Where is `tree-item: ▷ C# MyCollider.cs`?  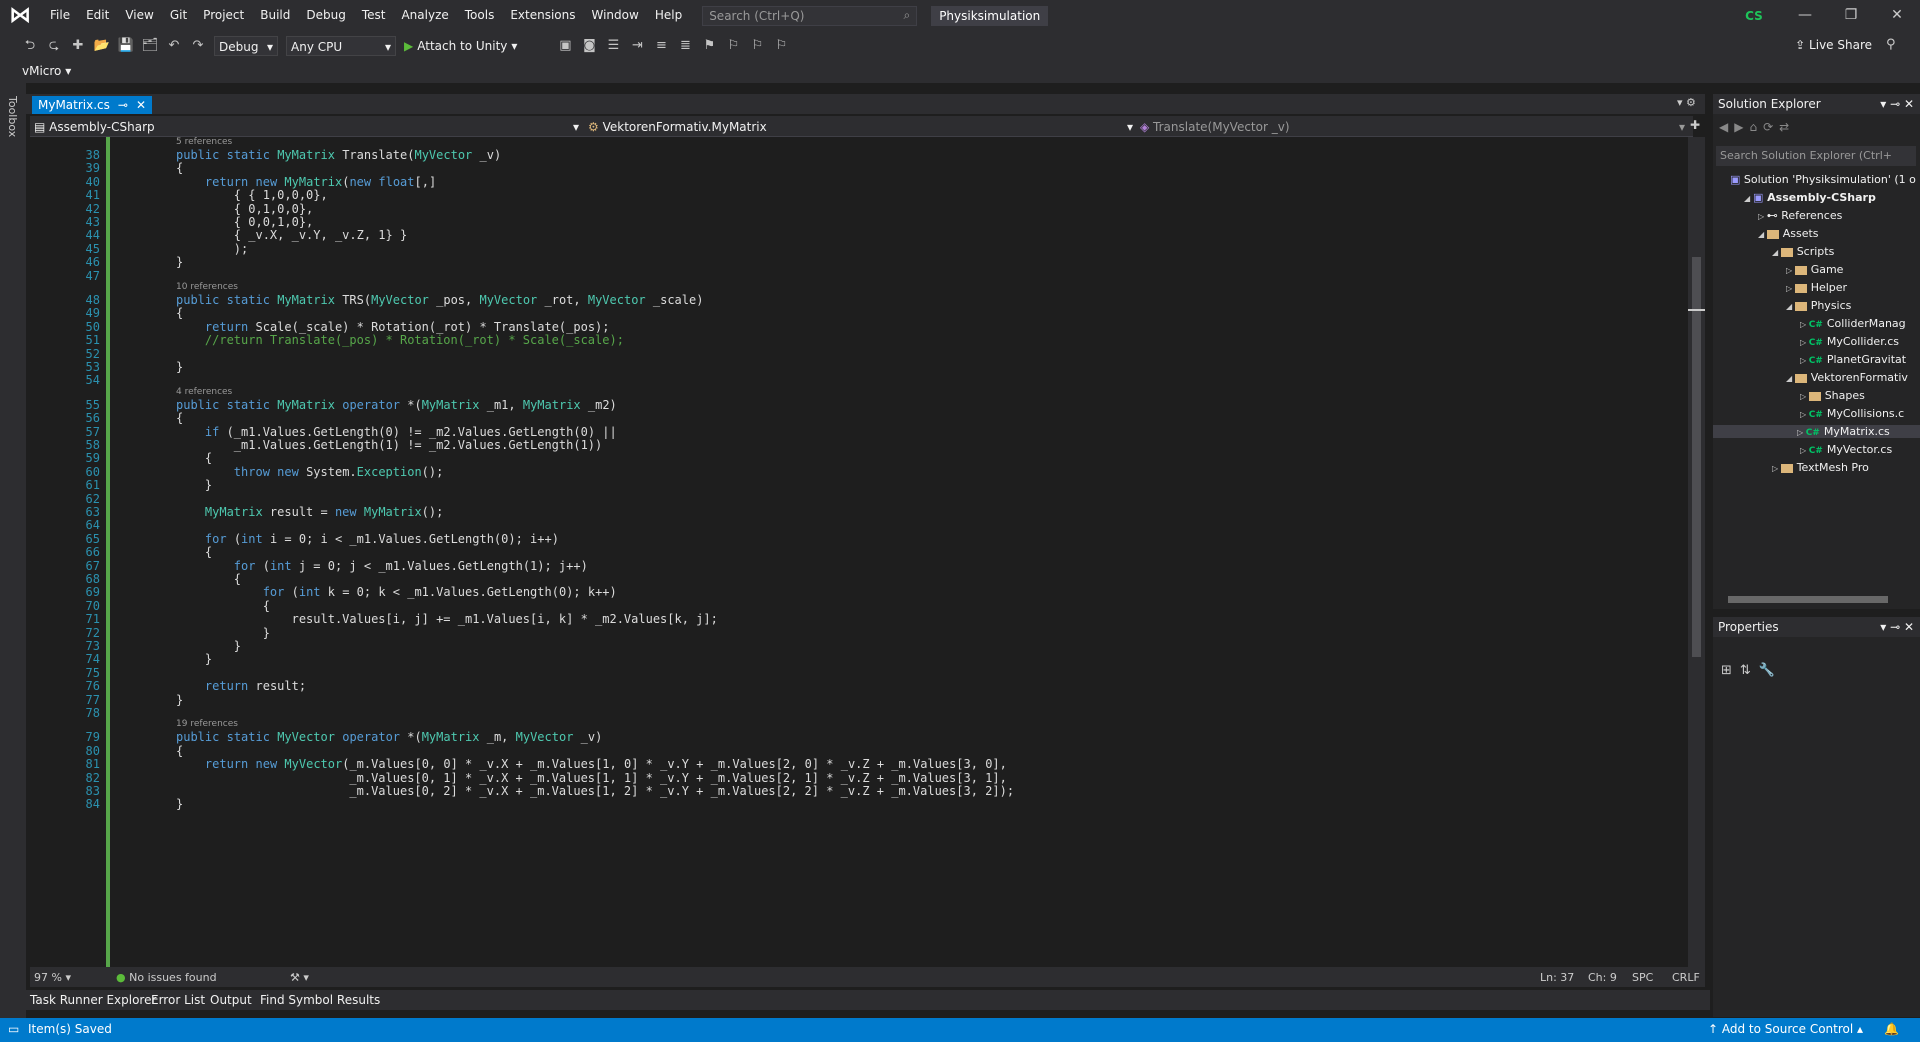 tree-item: ▷ C# MyCollider.cs is located at coordinates (1849, 341).